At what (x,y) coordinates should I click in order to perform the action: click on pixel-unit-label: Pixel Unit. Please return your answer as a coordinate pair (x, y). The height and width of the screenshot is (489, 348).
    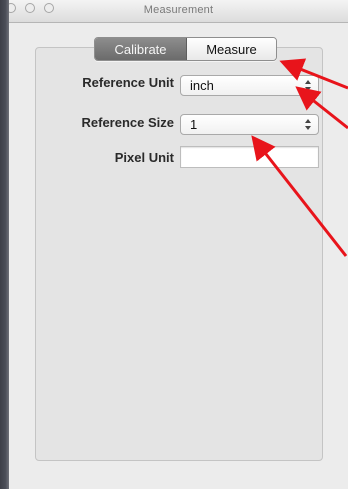
    Looking at the image, I should click on (144, 157).